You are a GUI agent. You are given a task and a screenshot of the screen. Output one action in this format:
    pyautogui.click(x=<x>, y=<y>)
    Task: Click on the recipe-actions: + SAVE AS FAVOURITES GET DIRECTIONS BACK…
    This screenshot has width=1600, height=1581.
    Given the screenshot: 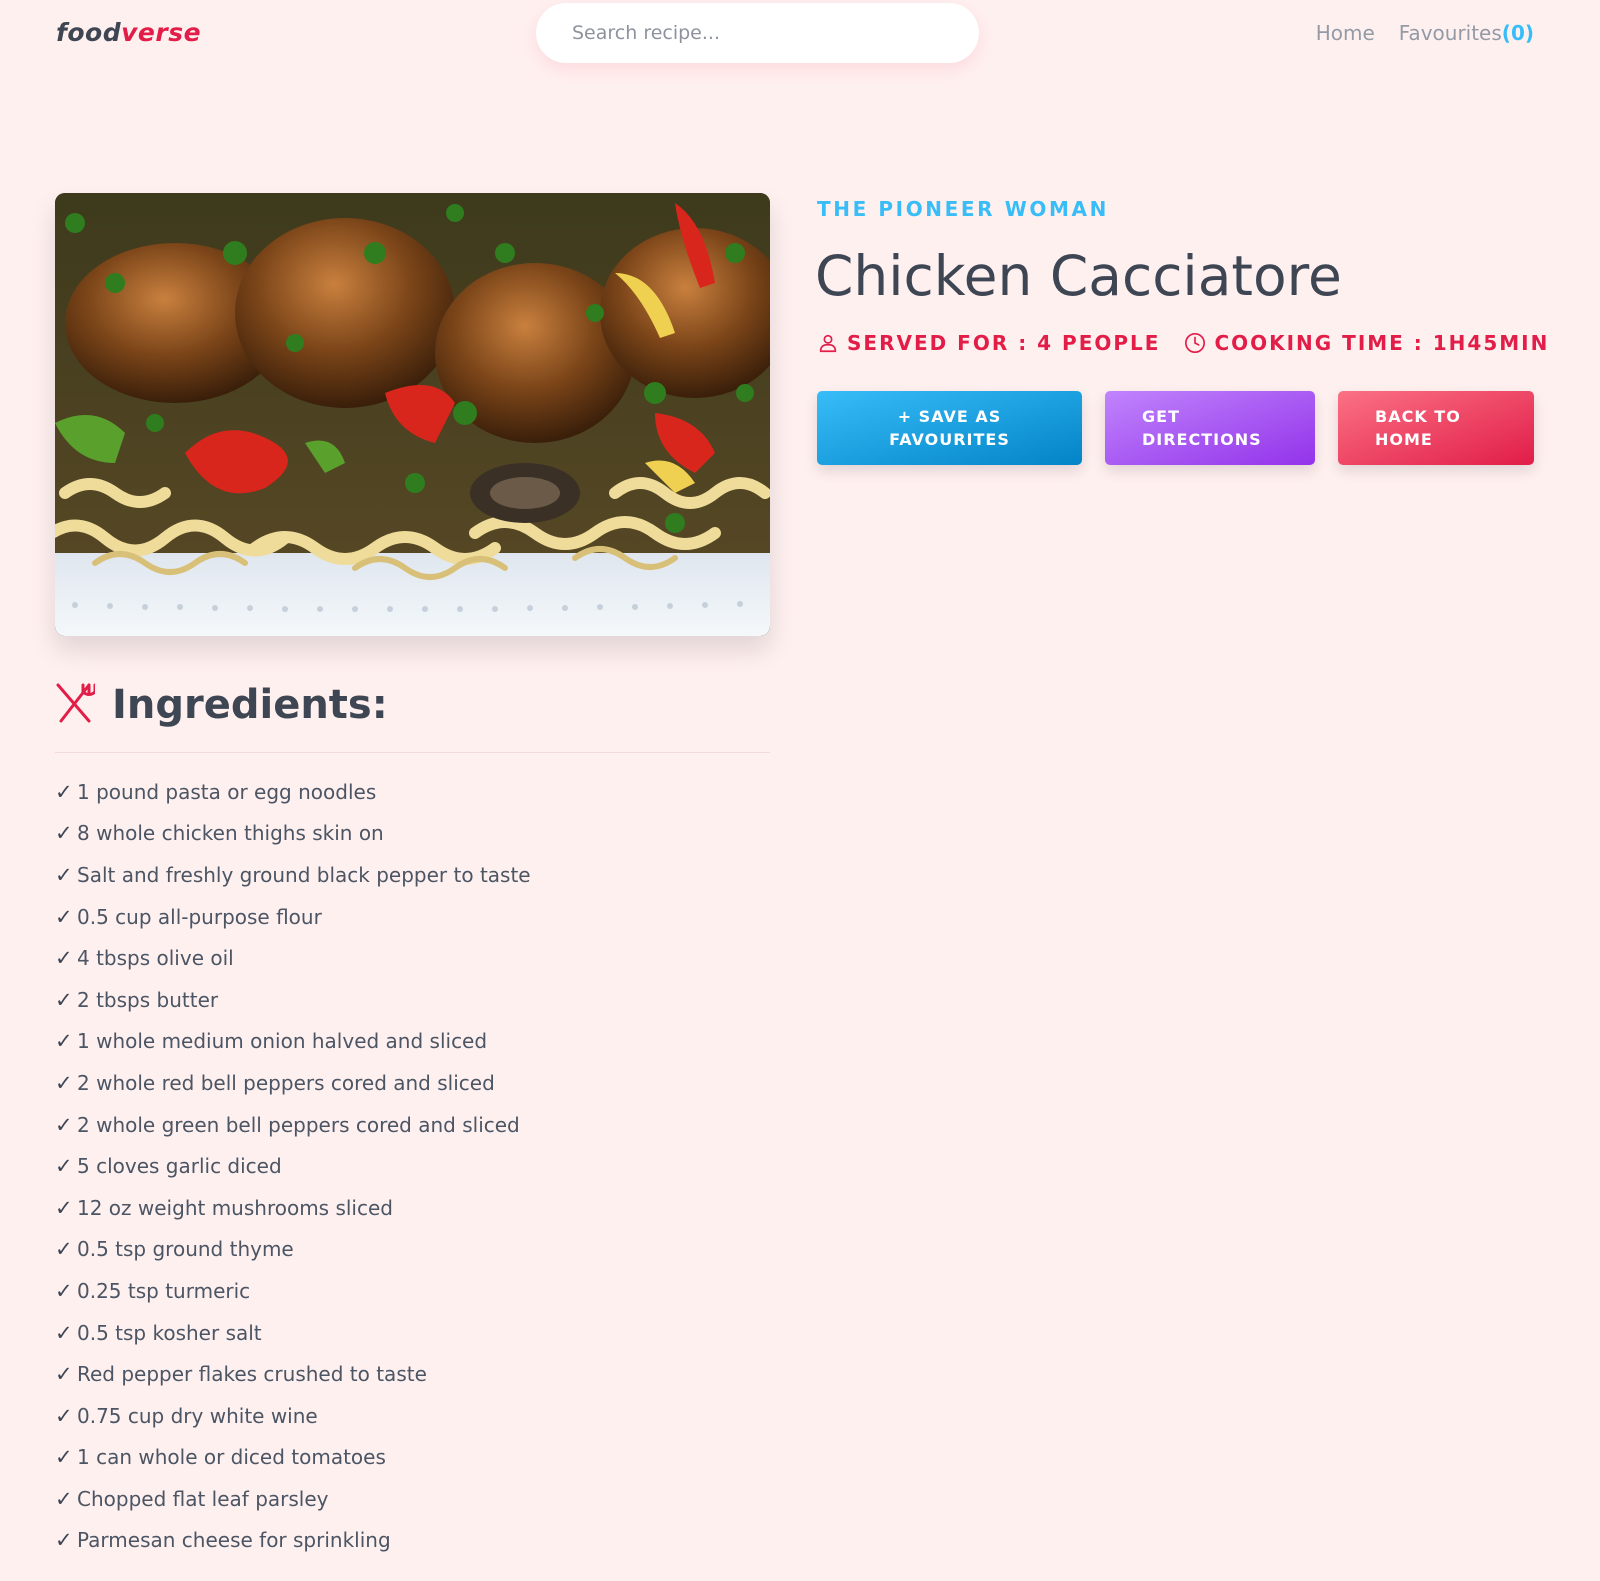 What is the action you would take?
    pyautogui.click(x=1175, y=428)
    